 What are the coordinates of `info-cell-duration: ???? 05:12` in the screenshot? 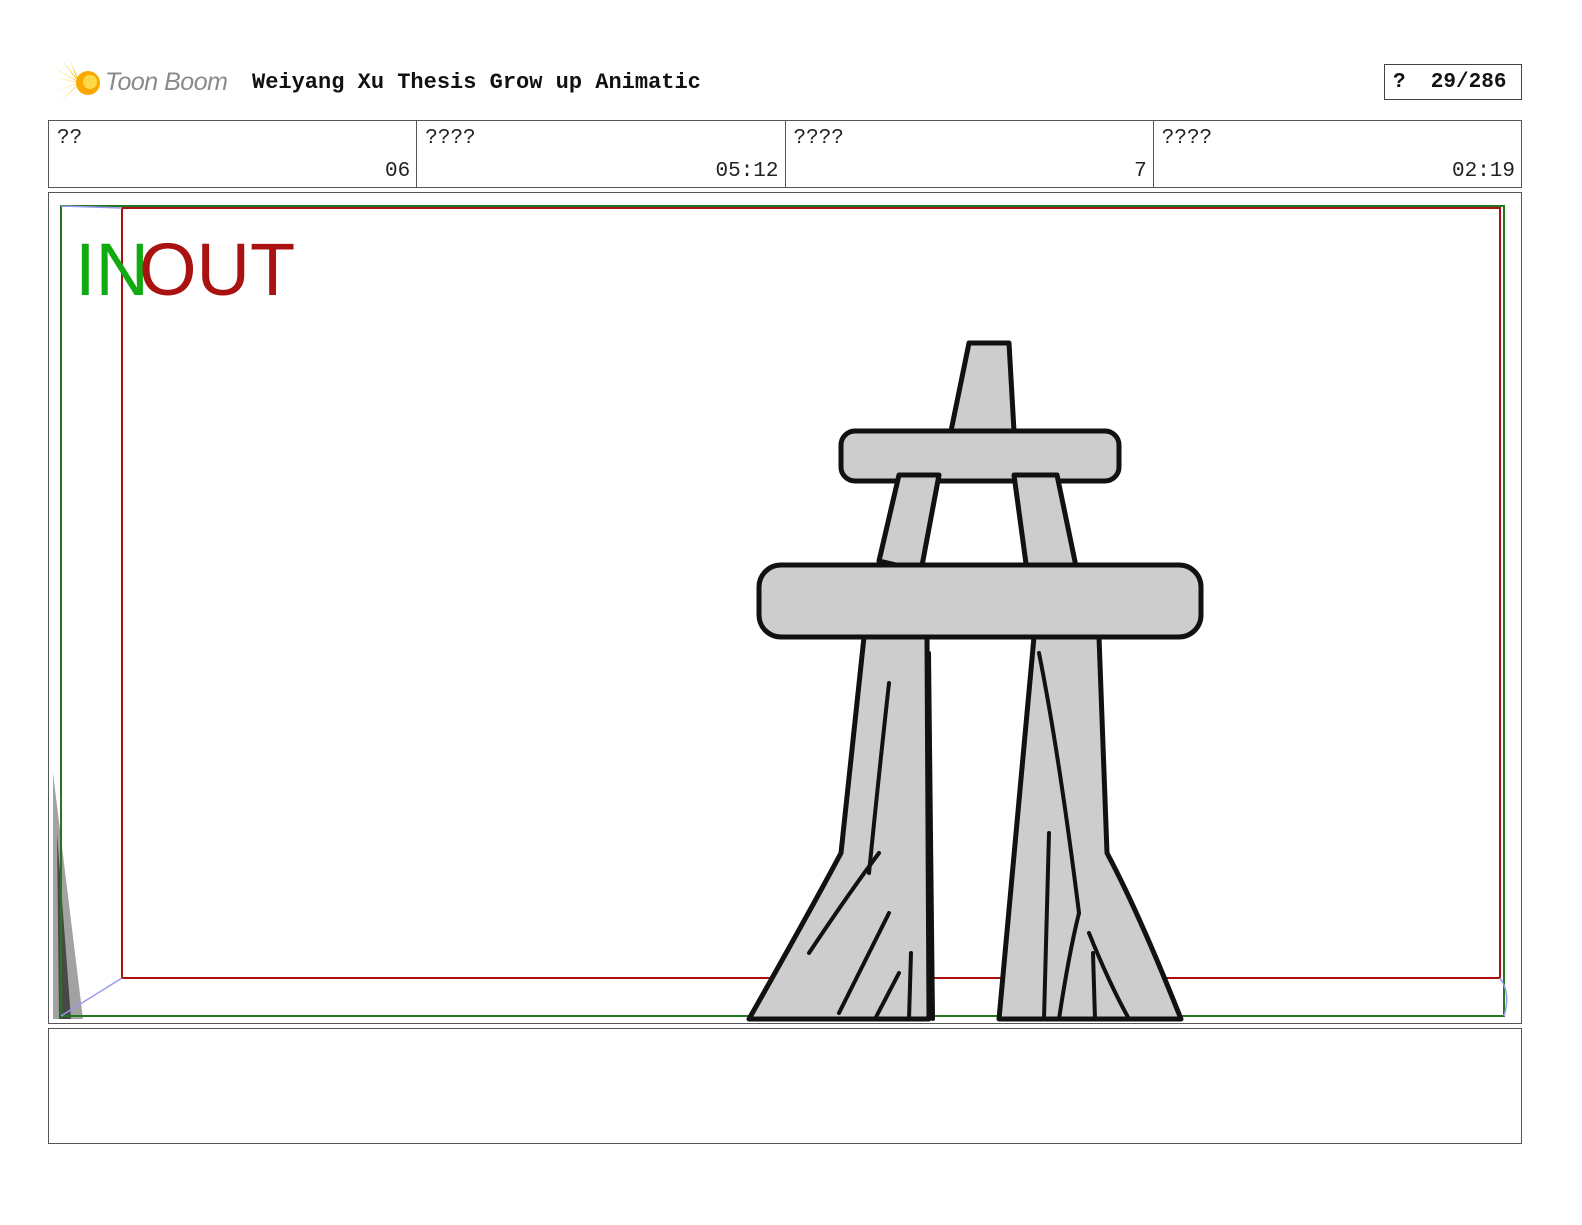 It's located at (601, 154).